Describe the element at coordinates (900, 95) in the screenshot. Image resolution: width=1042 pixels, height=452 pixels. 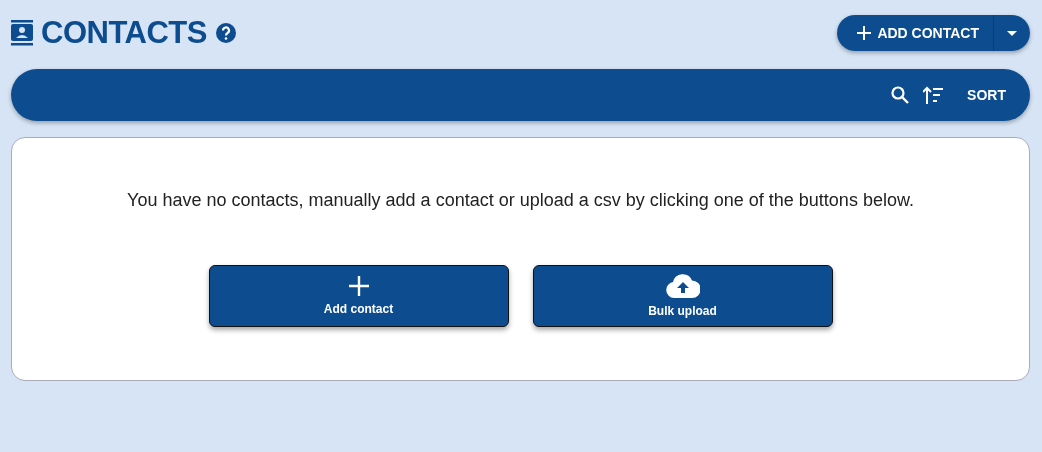
I see `search-icon` at that location.